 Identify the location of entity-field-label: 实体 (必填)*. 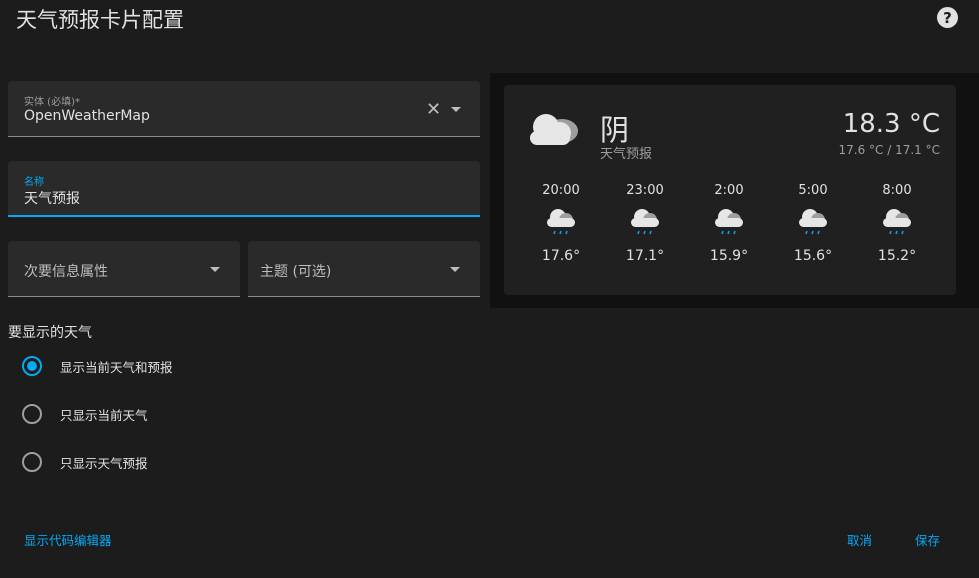
(52, 102).